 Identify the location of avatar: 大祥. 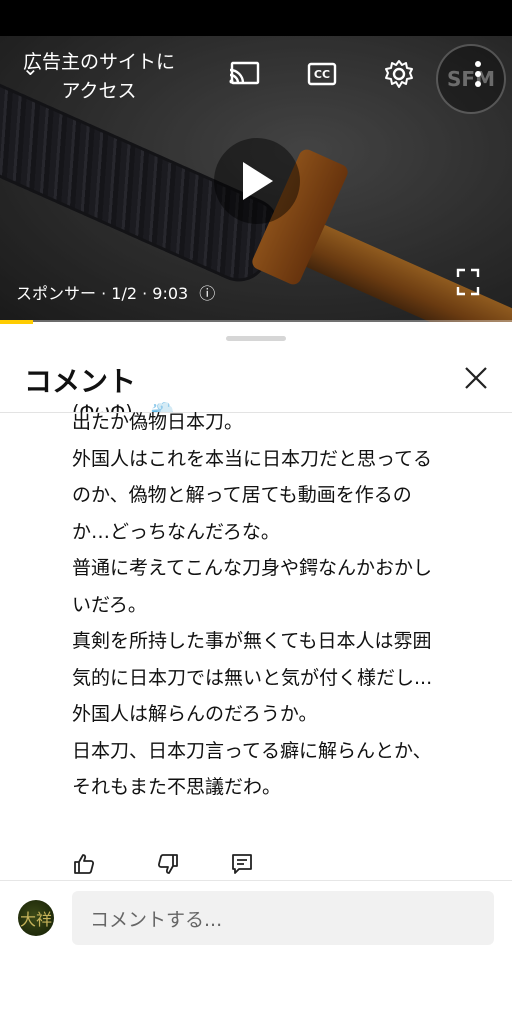
(36, 918).